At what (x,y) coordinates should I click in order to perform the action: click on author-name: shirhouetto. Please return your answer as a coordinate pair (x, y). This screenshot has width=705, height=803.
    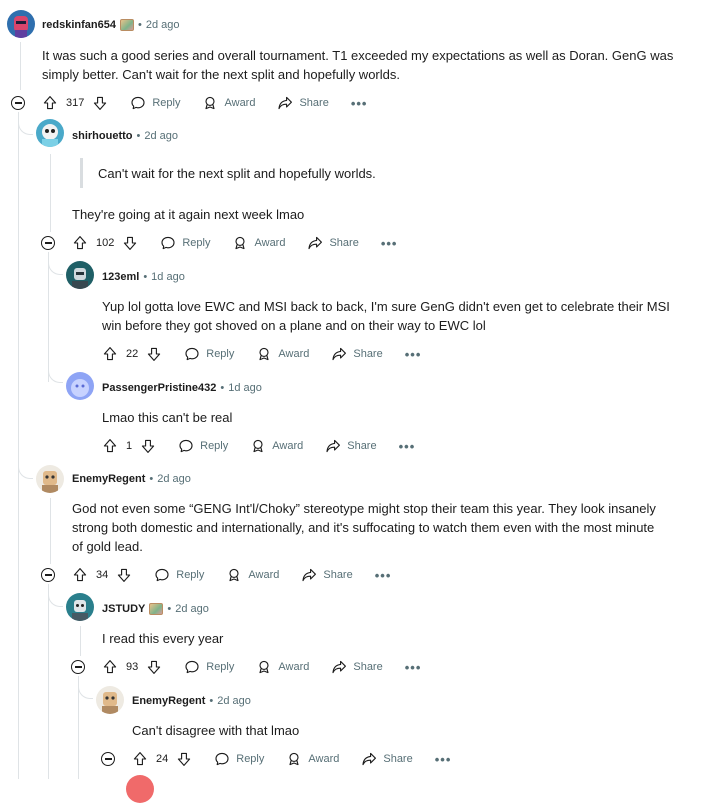
    Looking at the image, I should click on (102, 136).